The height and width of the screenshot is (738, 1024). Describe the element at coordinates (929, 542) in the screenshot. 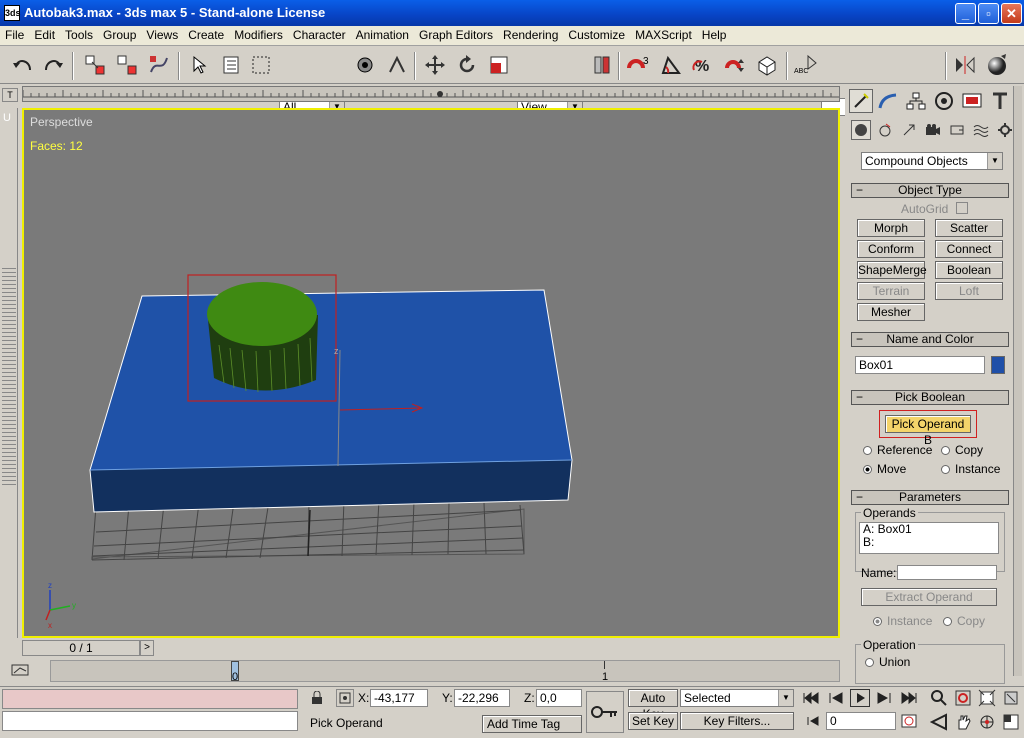

I see `operand-b: B:` at that location.